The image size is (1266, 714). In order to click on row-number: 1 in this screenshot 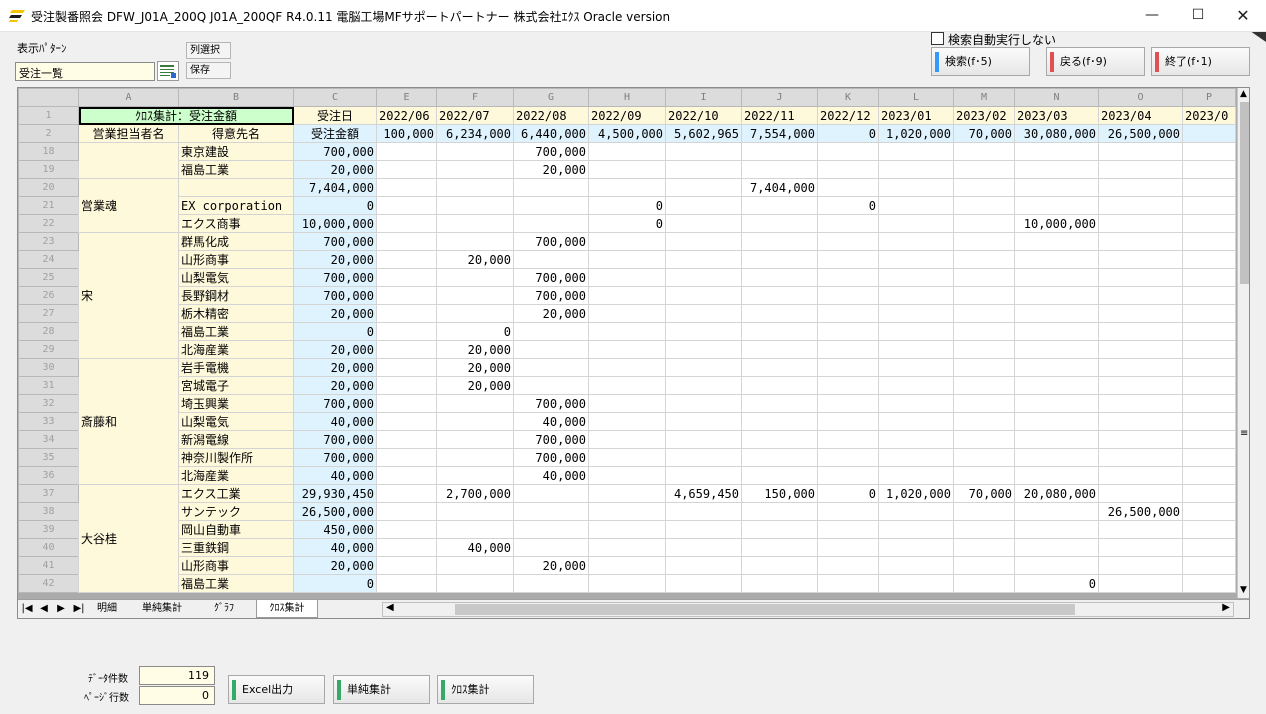, I will do `click(48, 115)`.